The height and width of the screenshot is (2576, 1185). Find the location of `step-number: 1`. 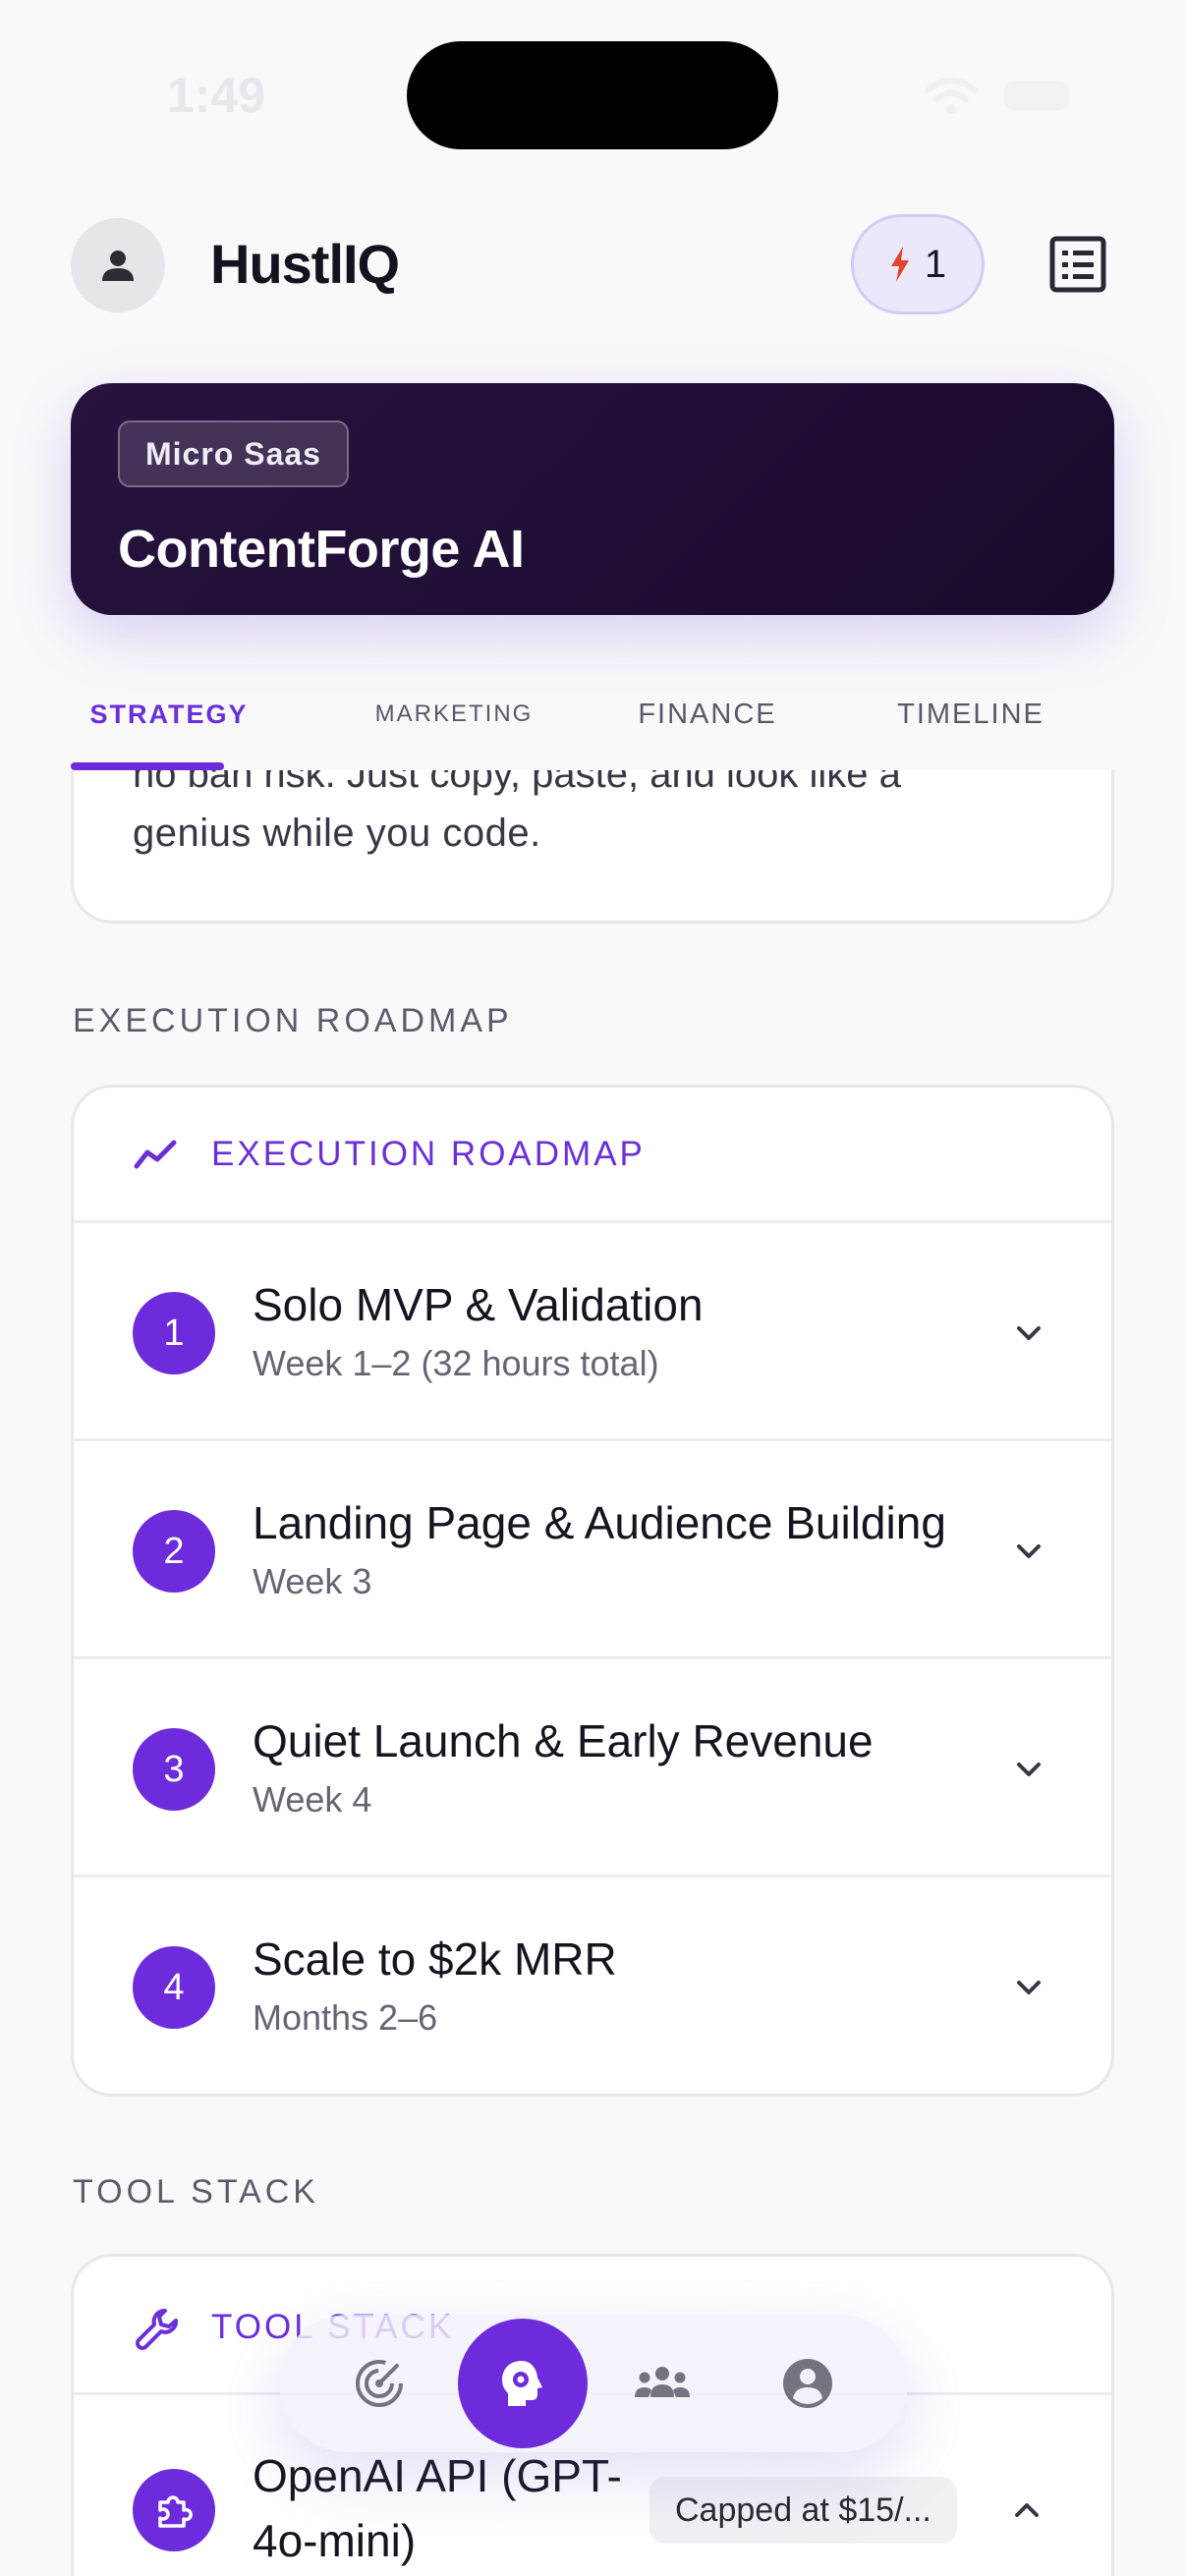

step-number: 1 is located at coordinates (174, 1333).